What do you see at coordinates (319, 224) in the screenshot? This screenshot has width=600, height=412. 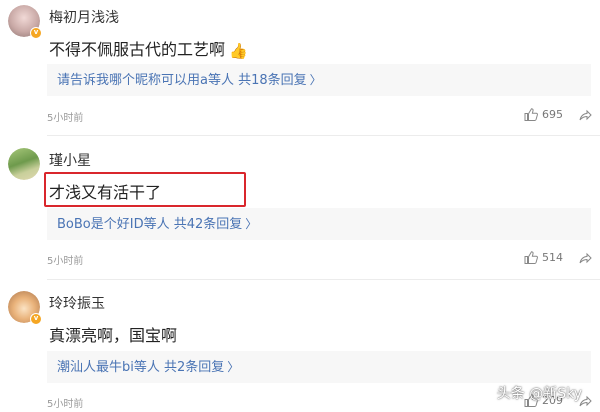 I see `reply-summary-link: BoBo是个好ID等人 共42条回复〉` at bounding box center [319, 224].